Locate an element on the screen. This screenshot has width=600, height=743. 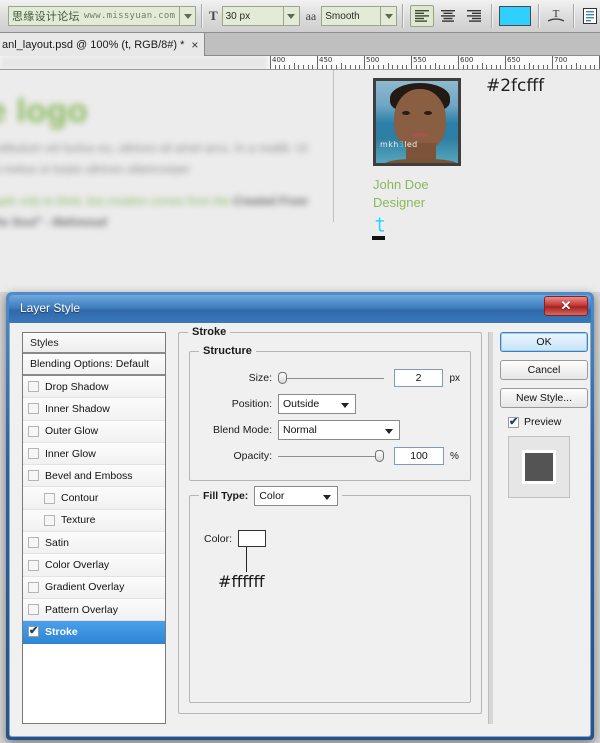
style-row-pattern-overlay: Pattern Overlay is located at coordinates (94, 610).